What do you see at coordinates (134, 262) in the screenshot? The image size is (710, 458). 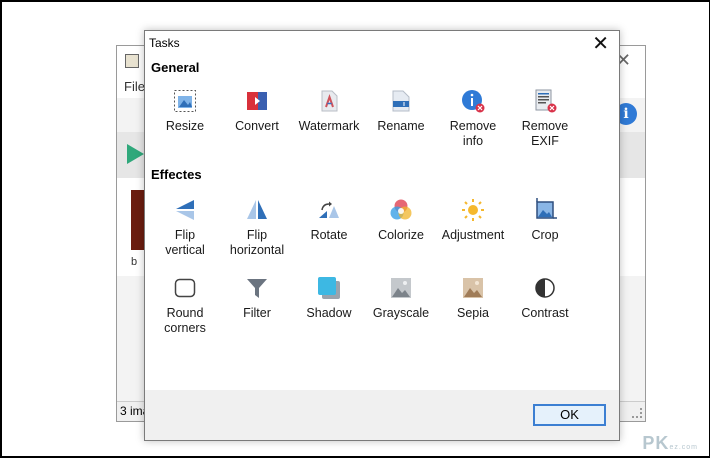 I see `thumbnail-caption: b` at bounding box center [134, 262].